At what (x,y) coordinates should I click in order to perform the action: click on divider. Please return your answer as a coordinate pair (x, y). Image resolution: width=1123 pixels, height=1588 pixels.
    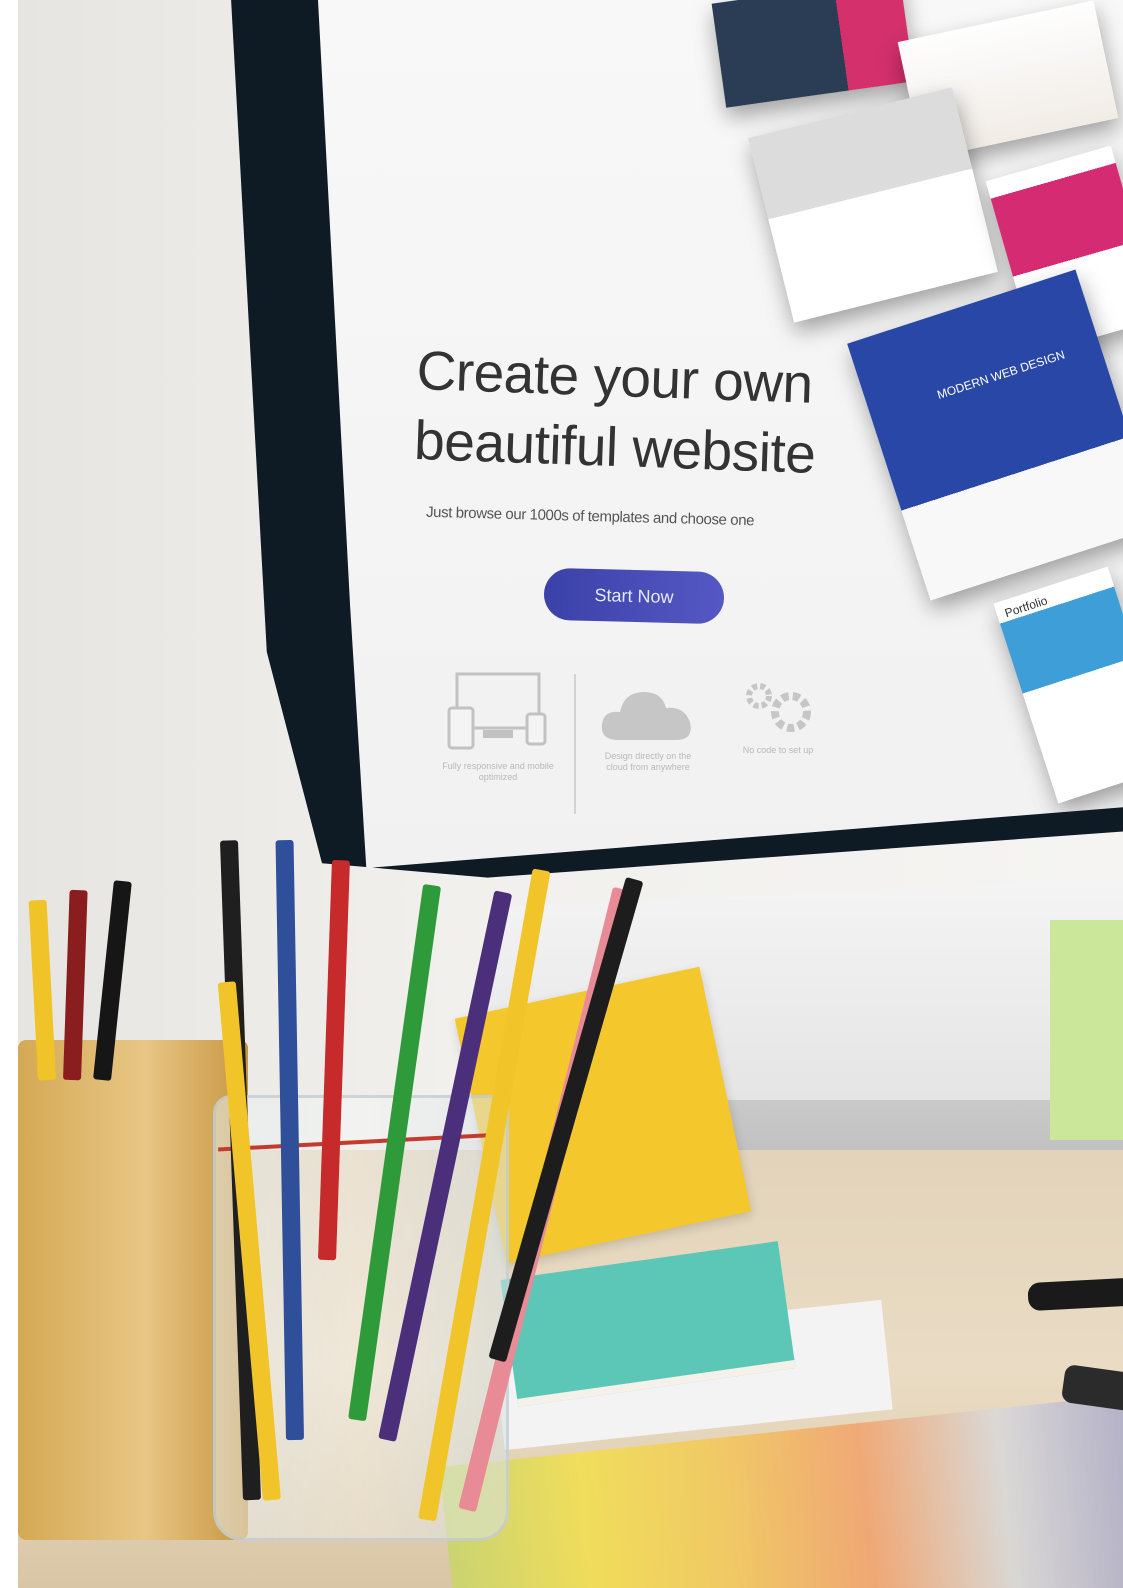
    Looking at the image, I should click on (575, 744).